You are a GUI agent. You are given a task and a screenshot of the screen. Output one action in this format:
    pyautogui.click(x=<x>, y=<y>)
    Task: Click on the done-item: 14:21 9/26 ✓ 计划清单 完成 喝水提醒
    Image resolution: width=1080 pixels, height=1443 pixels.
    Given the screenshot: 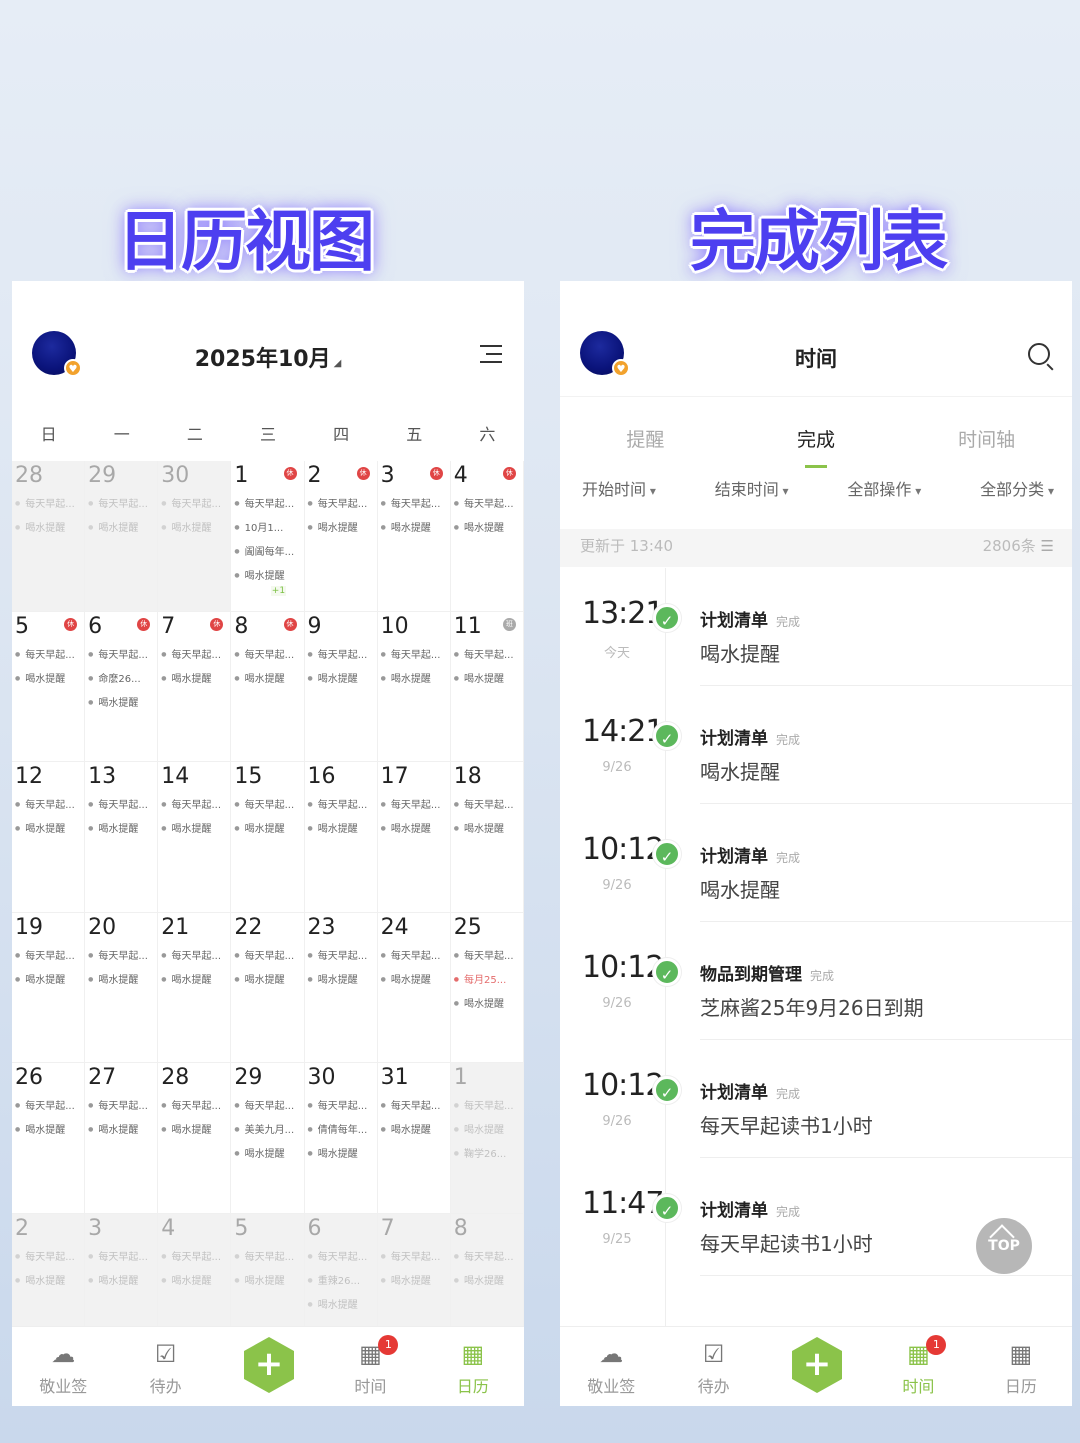 What is the action you would take?
    pyautogui.click(x=816, y=745)
    